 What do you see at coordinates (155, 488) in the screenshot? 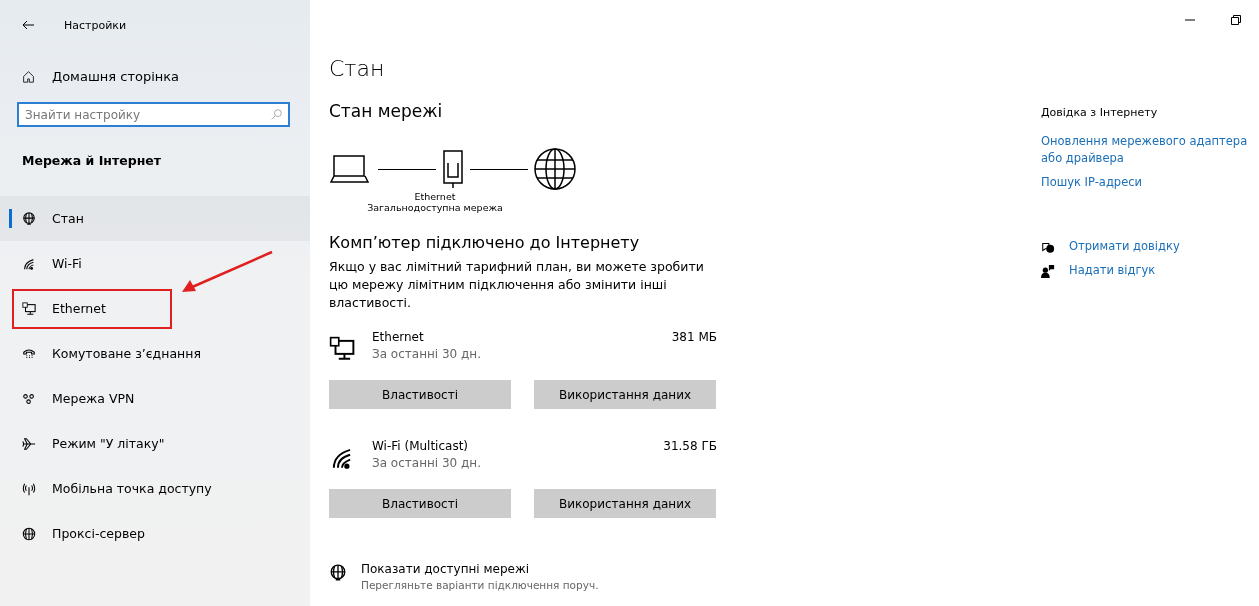
I see `nav-item: Мобільна точка доступу` at bounding box center [155, 488].